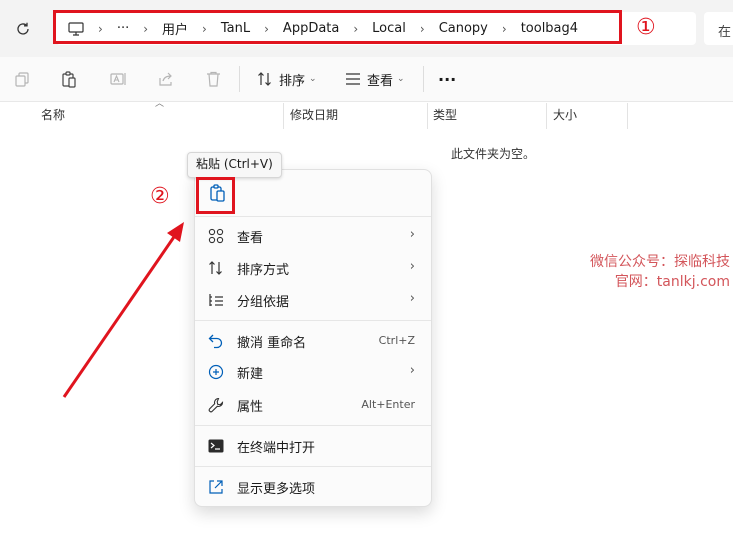 The height and width of the screenshot is (537, 733). I want to click on delete-icon, so click(213, 79).